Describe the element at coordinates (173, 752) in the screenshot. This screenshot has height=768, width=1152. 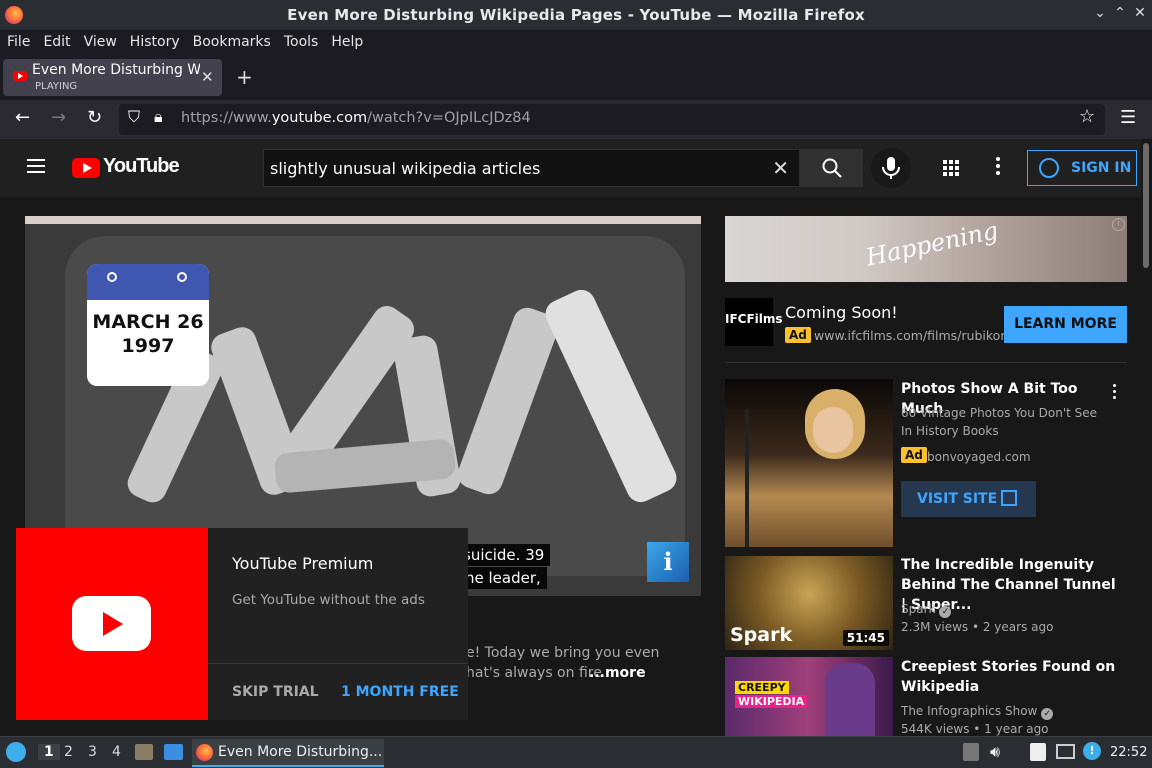
I see `desktop-icon` at that location.